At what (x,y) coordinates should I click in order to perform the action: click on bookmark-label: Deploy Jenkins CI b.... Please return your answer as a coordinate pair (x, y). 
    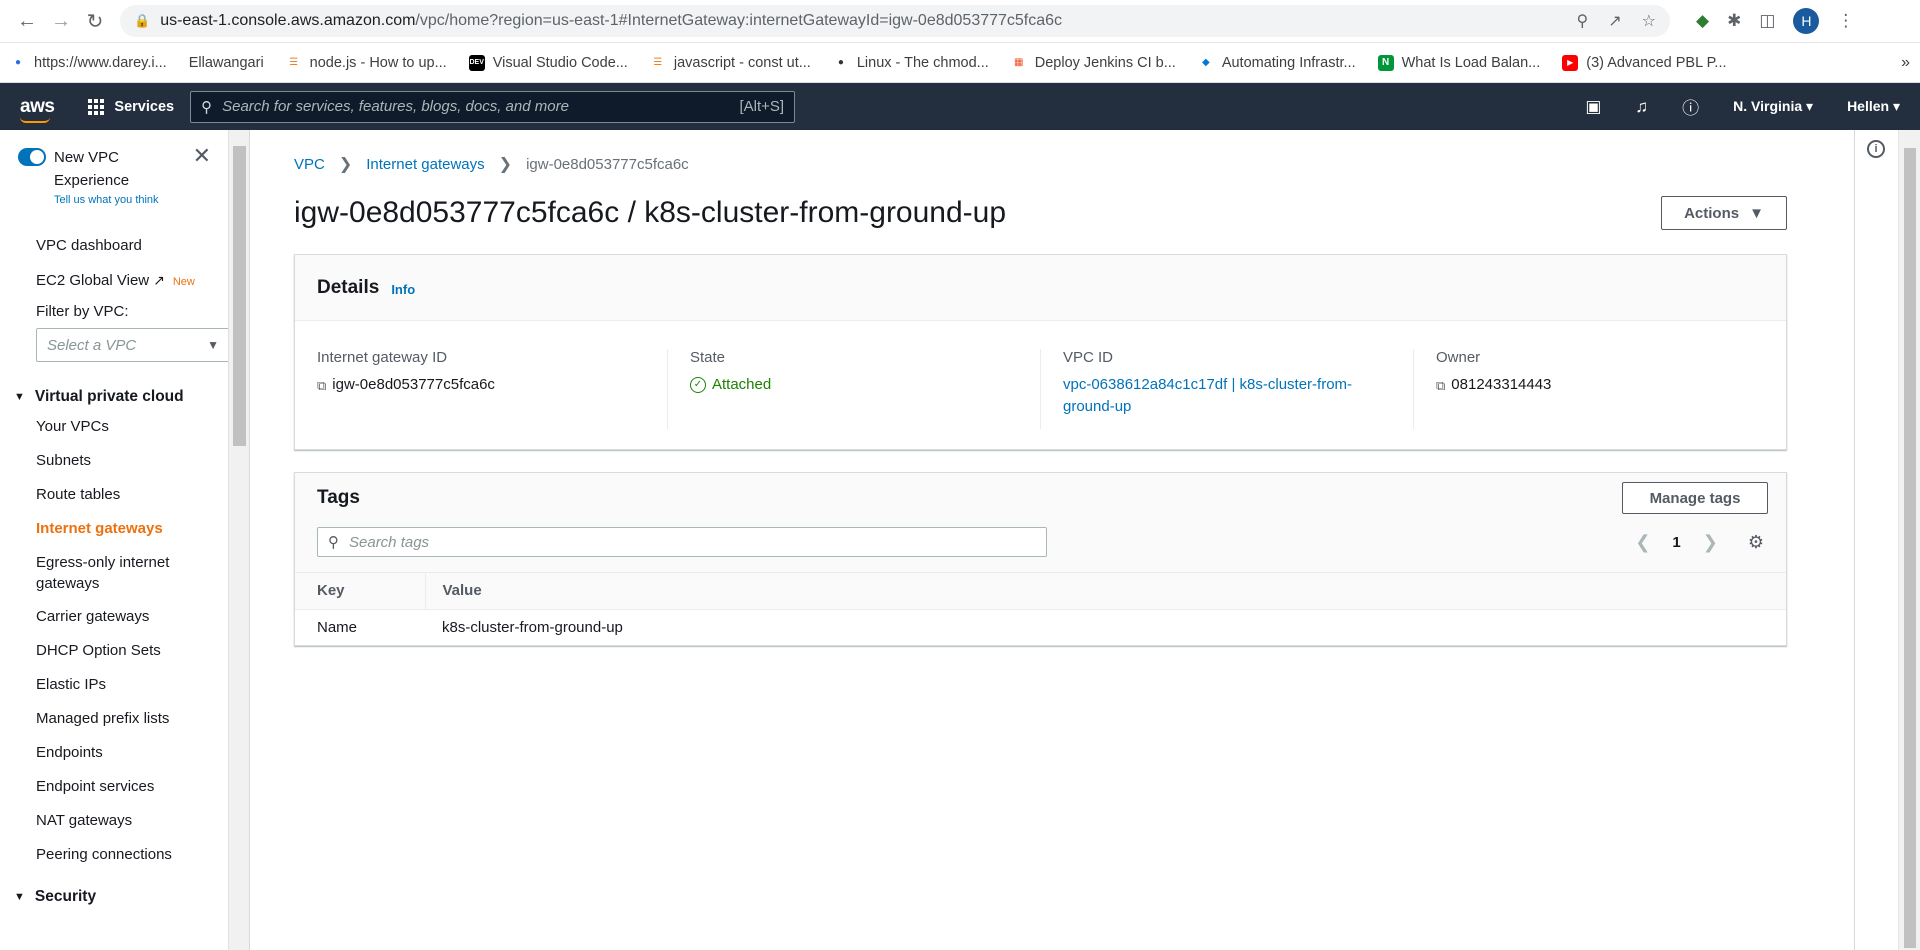
    Looking at the image, I should click on (1105, 62).